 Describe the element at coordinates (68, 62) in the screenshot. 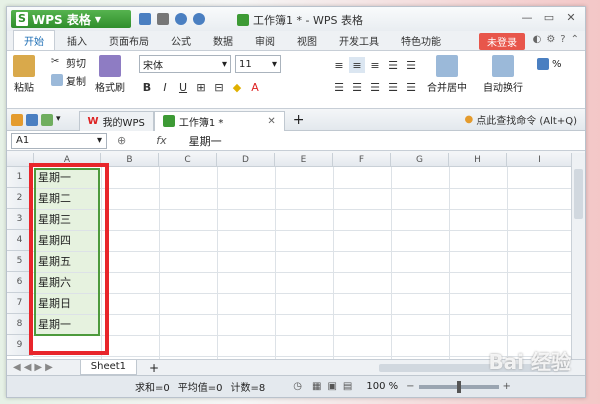

I see `cut-button: ✂ 剪切` at that location.